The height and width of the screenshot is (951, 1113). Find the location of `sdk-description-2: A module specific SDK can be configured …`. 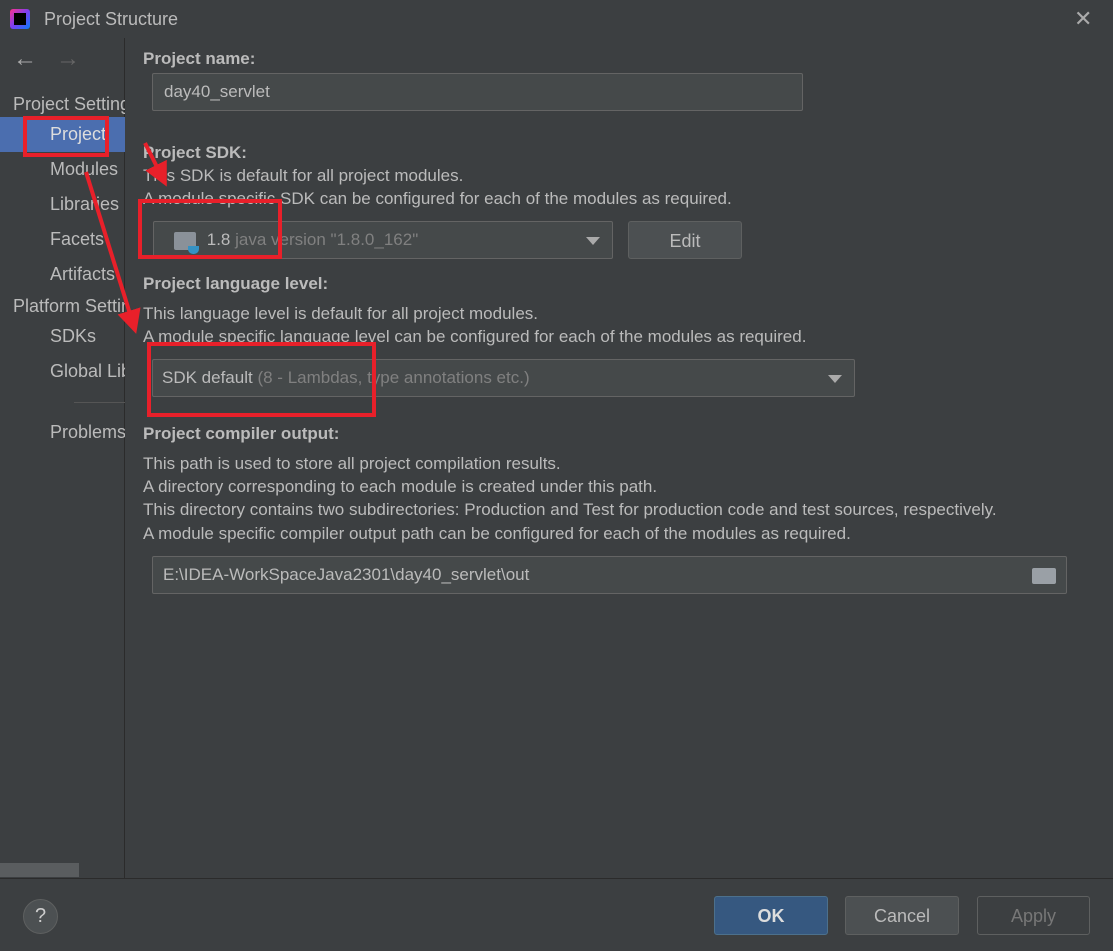

sdk-description-2: A module specific SDK can be configured … is located at coordinates (437, 198).